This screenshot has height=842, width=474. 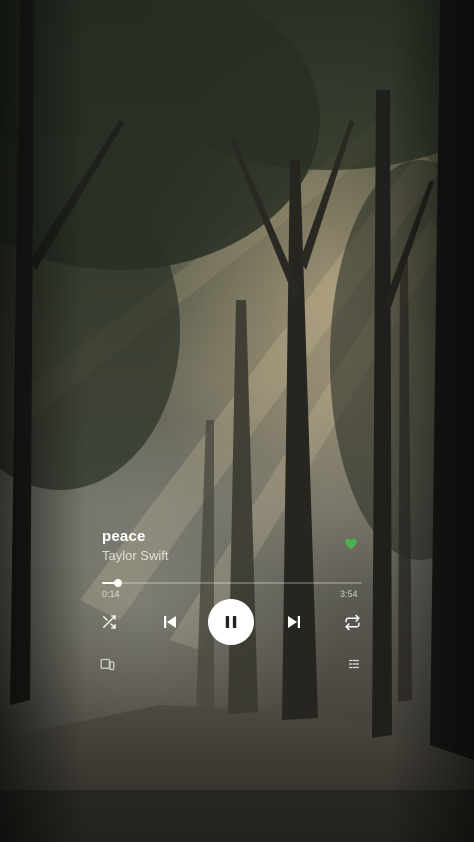 I want to click on previous-button, so click(x=170, y=622).